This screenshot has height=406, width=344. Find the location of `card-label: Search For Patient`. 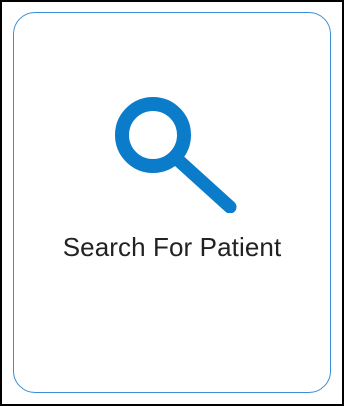

card-label: Search For Patient is located at coordinates (172, 247).